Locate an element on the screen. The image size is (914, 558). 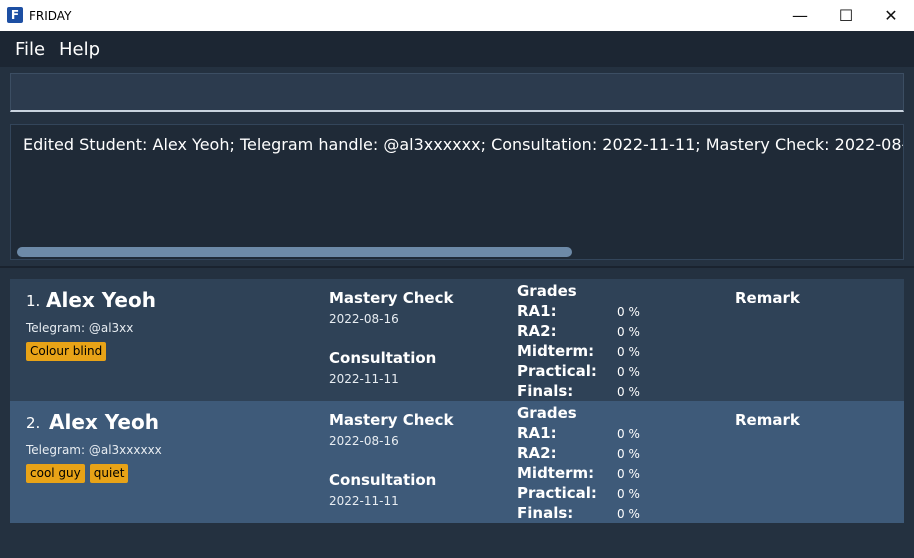
tag-list: Colour blind is located at coordinates (66, 351).